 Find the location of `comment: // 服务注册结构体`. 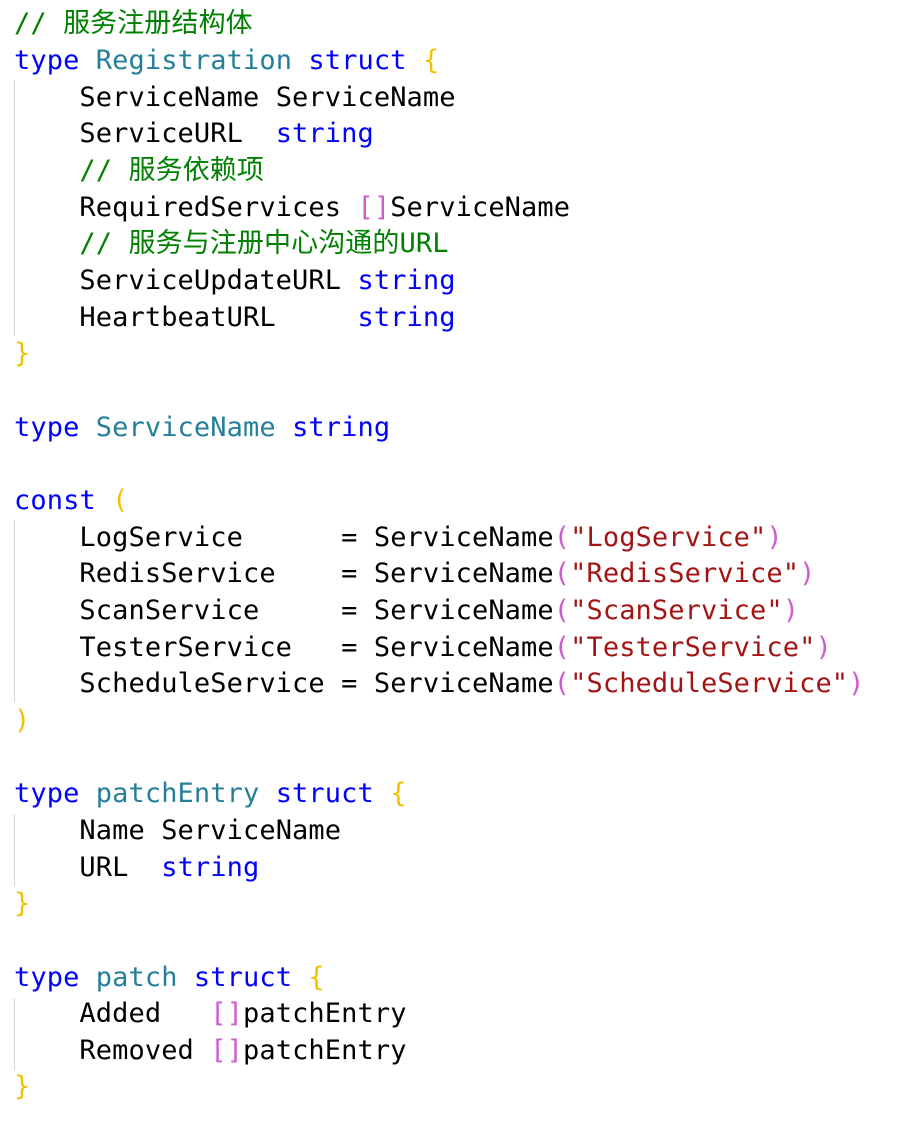

comment: // 服务注册结构体 is located at coordinates (133, 23).